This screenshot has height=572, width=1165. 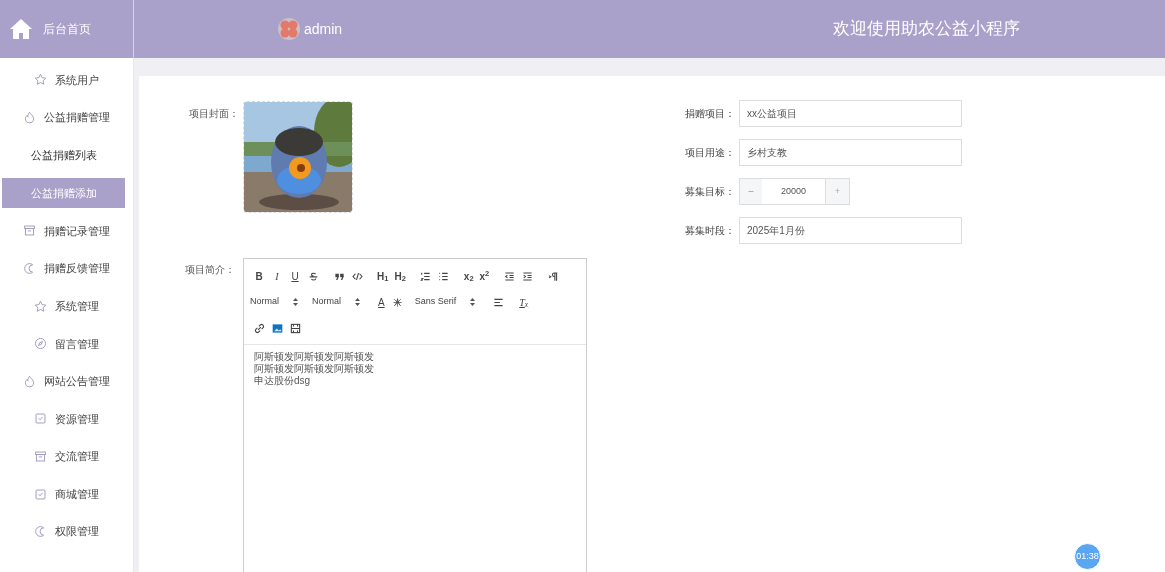 I want to click on avatar-icon, so click(x=289, y=29).